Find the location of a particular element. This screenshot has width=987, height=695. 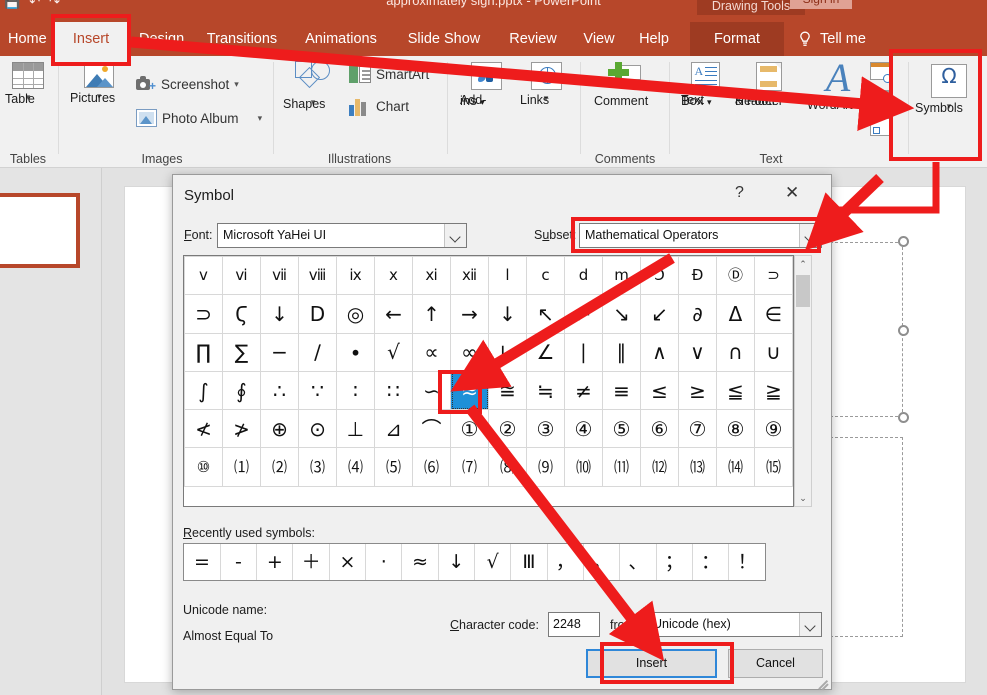

symbol-cell: → is located at coordinates (469, 314).